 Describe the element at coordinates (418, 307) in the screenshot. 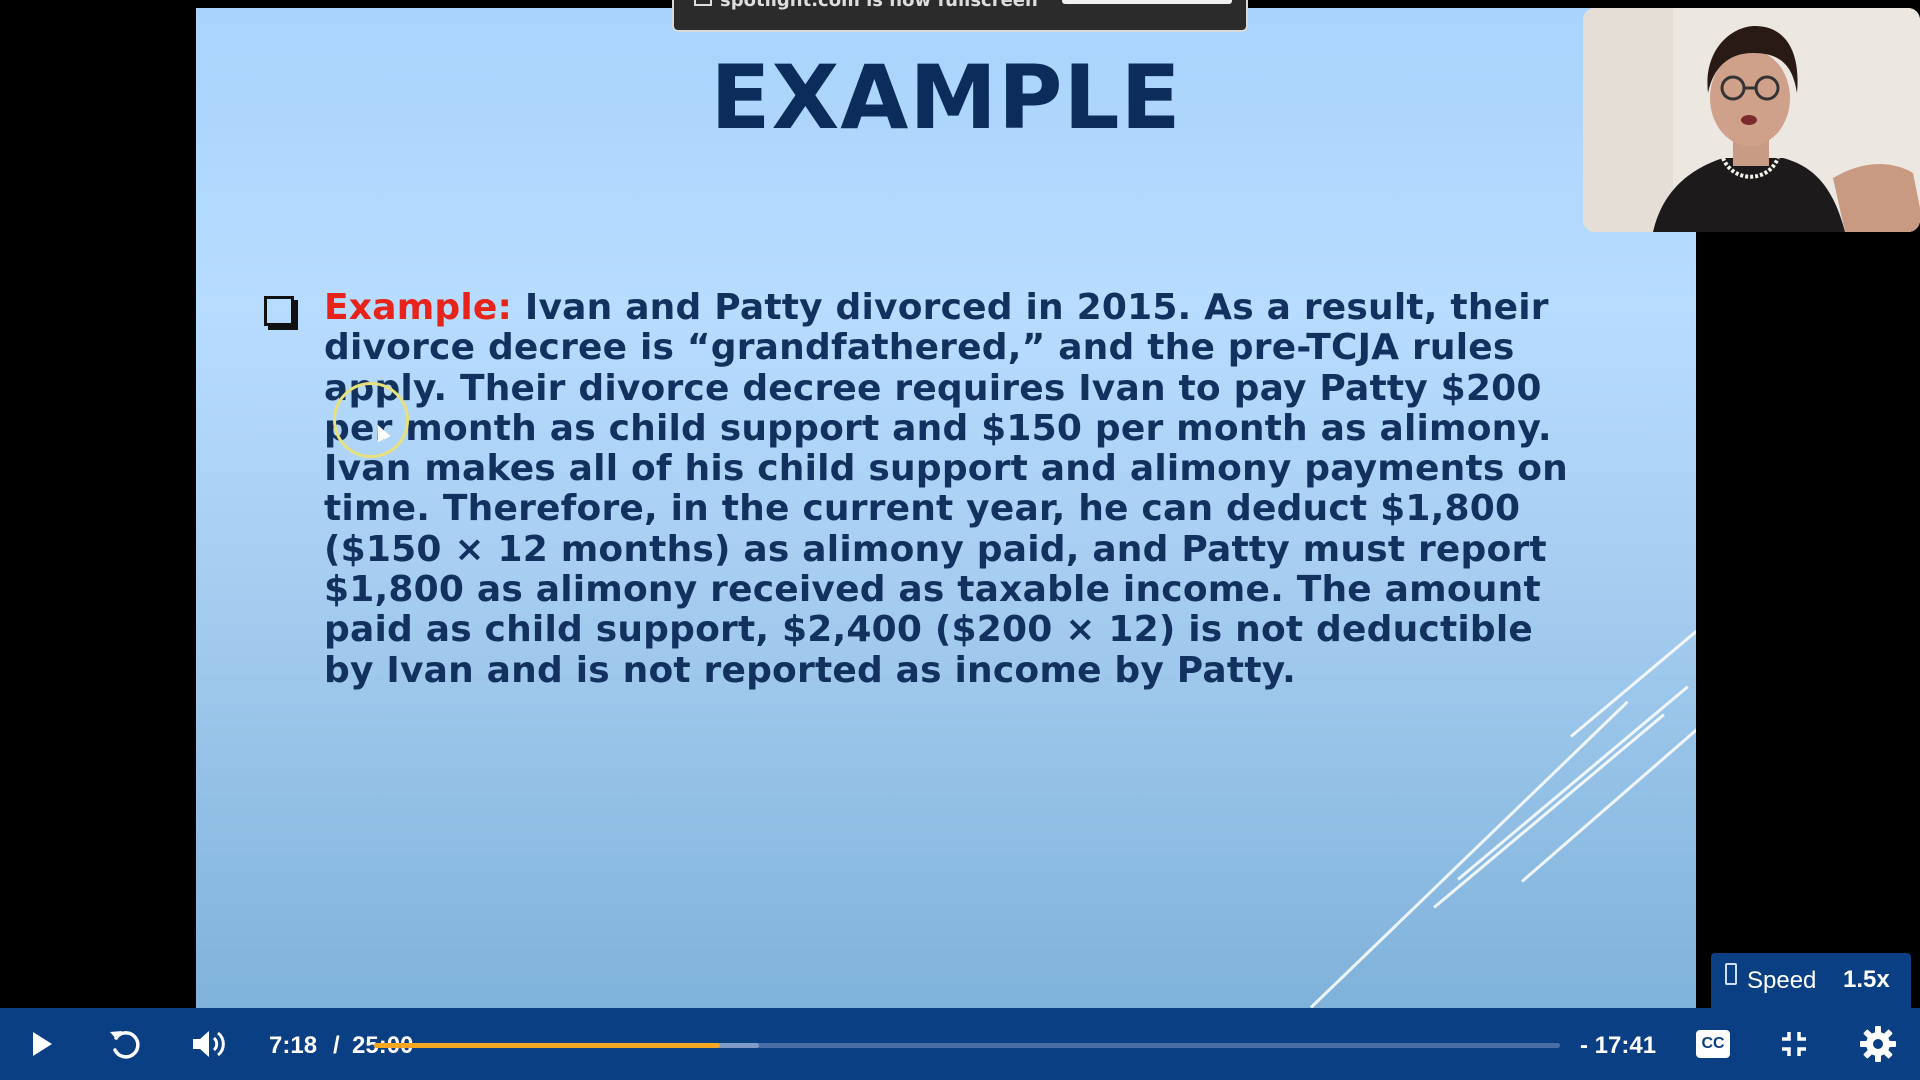

I see `example-label: Example:` at that location.